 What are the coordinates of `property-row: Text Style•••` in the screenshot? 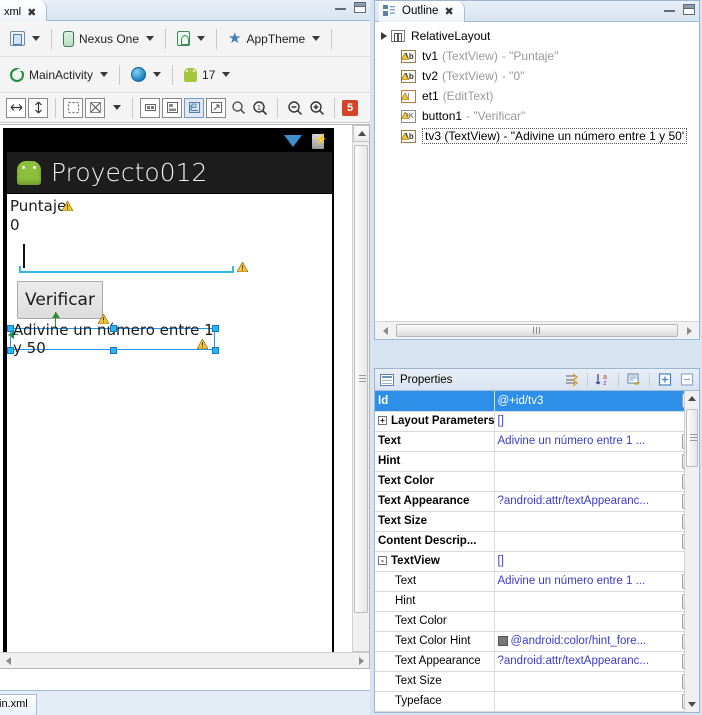 It's located at (537, 711).